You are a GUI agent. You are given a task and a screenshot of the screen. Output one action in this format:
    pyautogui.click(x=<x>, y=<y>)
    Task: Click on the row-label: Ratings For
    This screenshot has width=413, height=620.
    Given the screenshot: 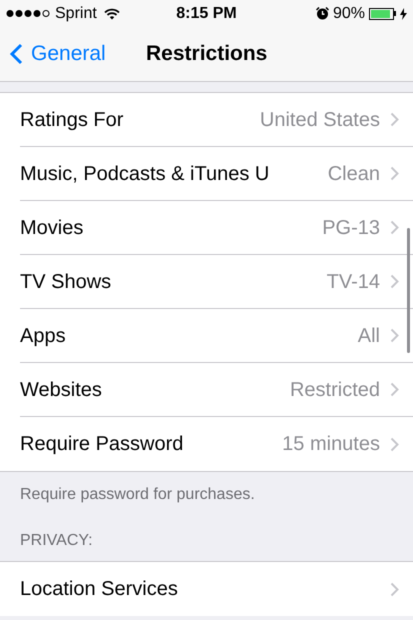 What is the action you would take?
    pyautogui.click(x=72, y=120)
    